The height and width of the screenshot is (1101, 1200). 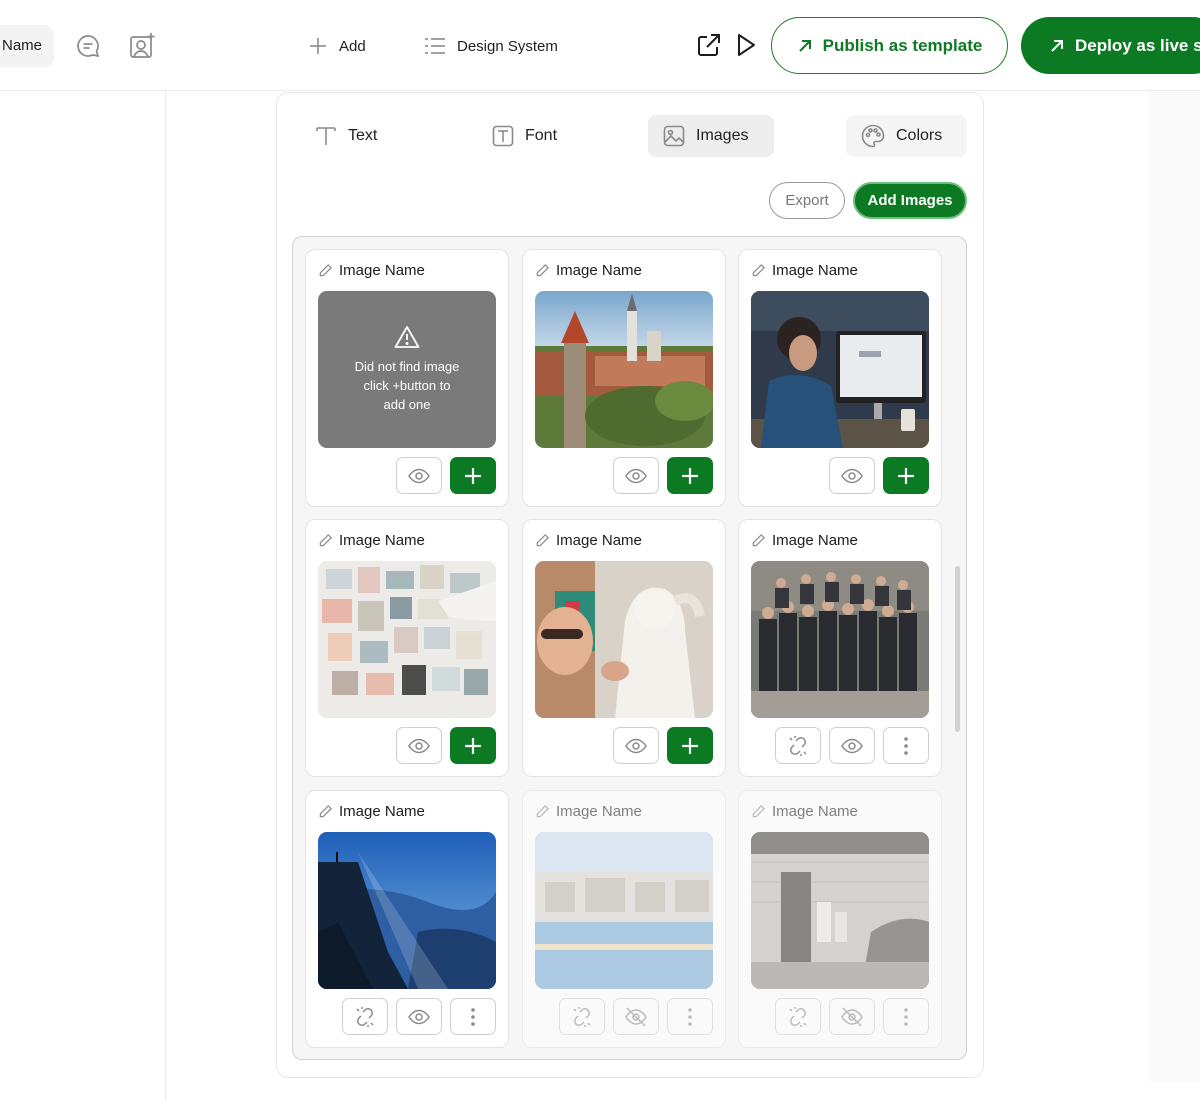 What do you see at coordinates (919, 135) in the screenshot?
I see `tab-colors-label: Colors` at bounding box center [919, 135].